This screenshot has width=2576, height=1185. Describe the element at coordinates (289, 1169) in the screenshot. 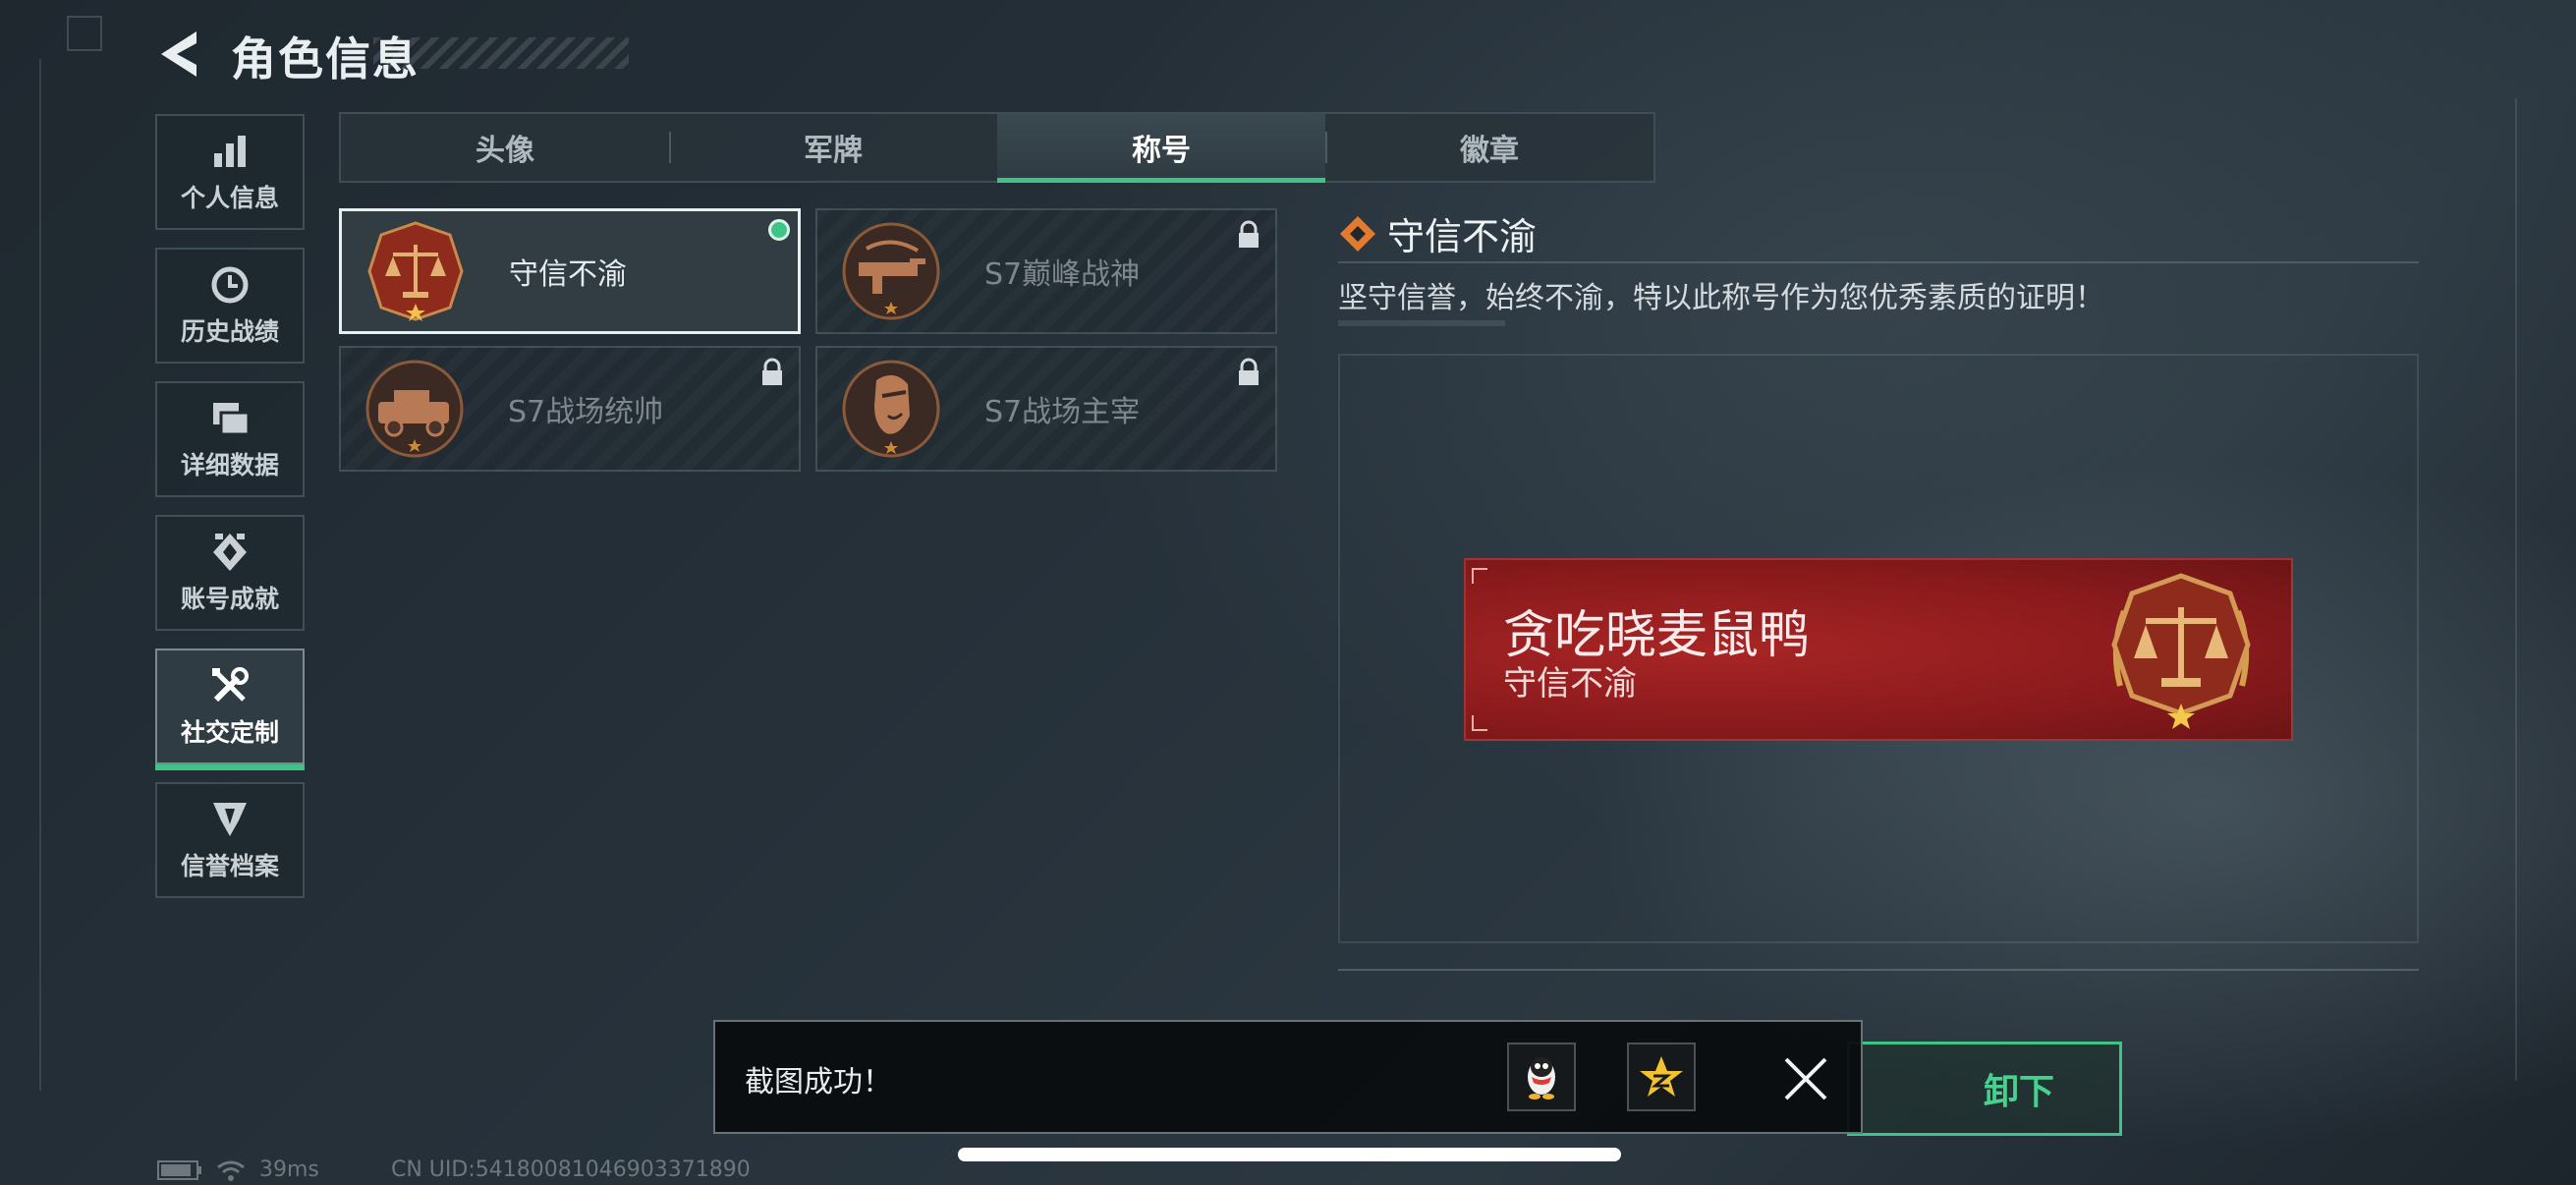

I see `ping-value: 39ms` at that location.